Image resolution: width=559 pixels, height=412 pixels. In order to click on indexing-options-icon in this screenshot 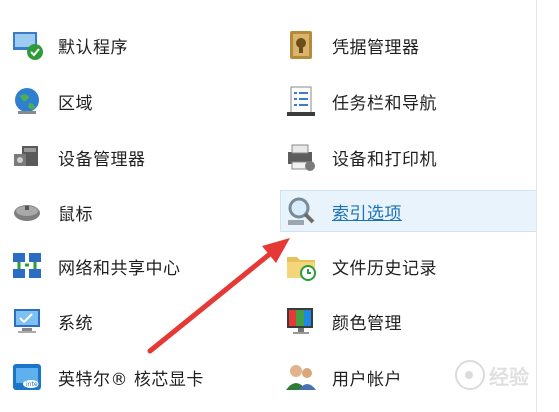, I will do `click(301, 211)`.